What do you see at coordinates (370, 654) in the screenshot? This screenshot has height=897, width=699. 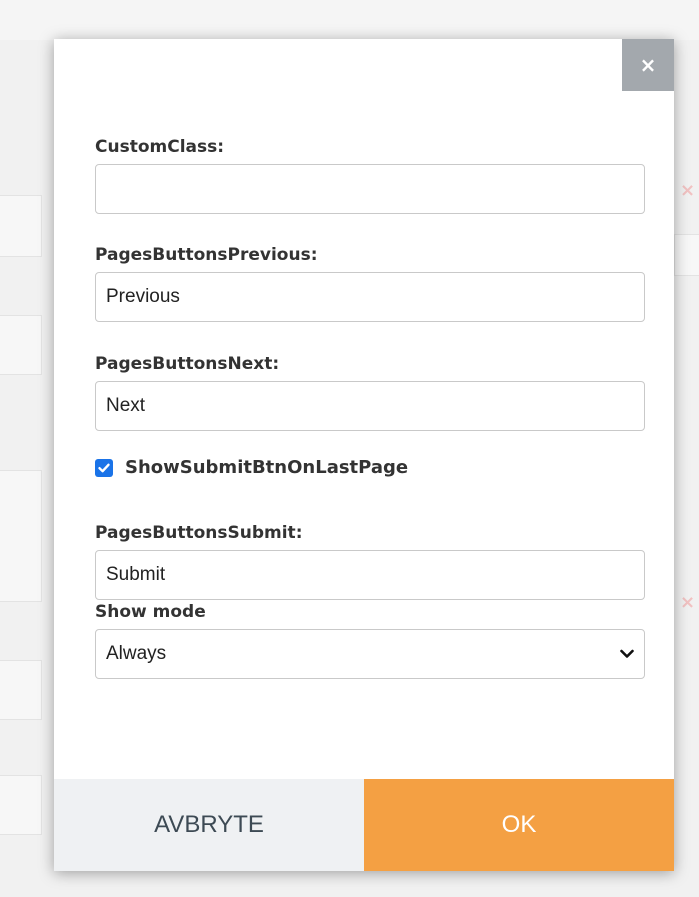 I see `show-mode-select: Always` at bounding box center [370, 654].